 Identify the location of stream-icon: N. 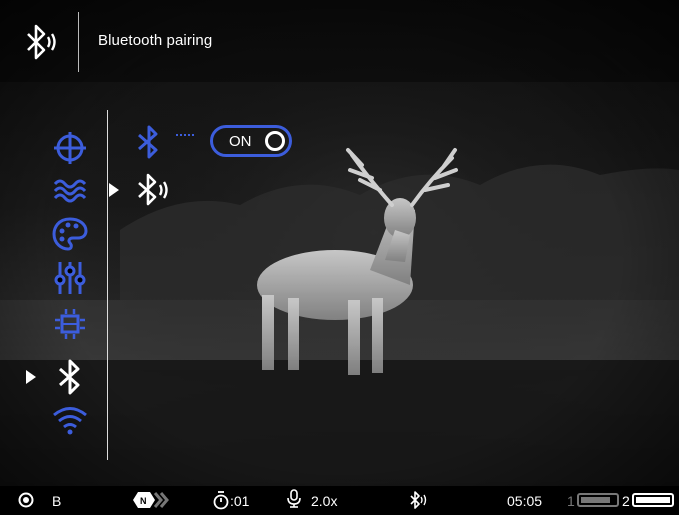
(151, 500).